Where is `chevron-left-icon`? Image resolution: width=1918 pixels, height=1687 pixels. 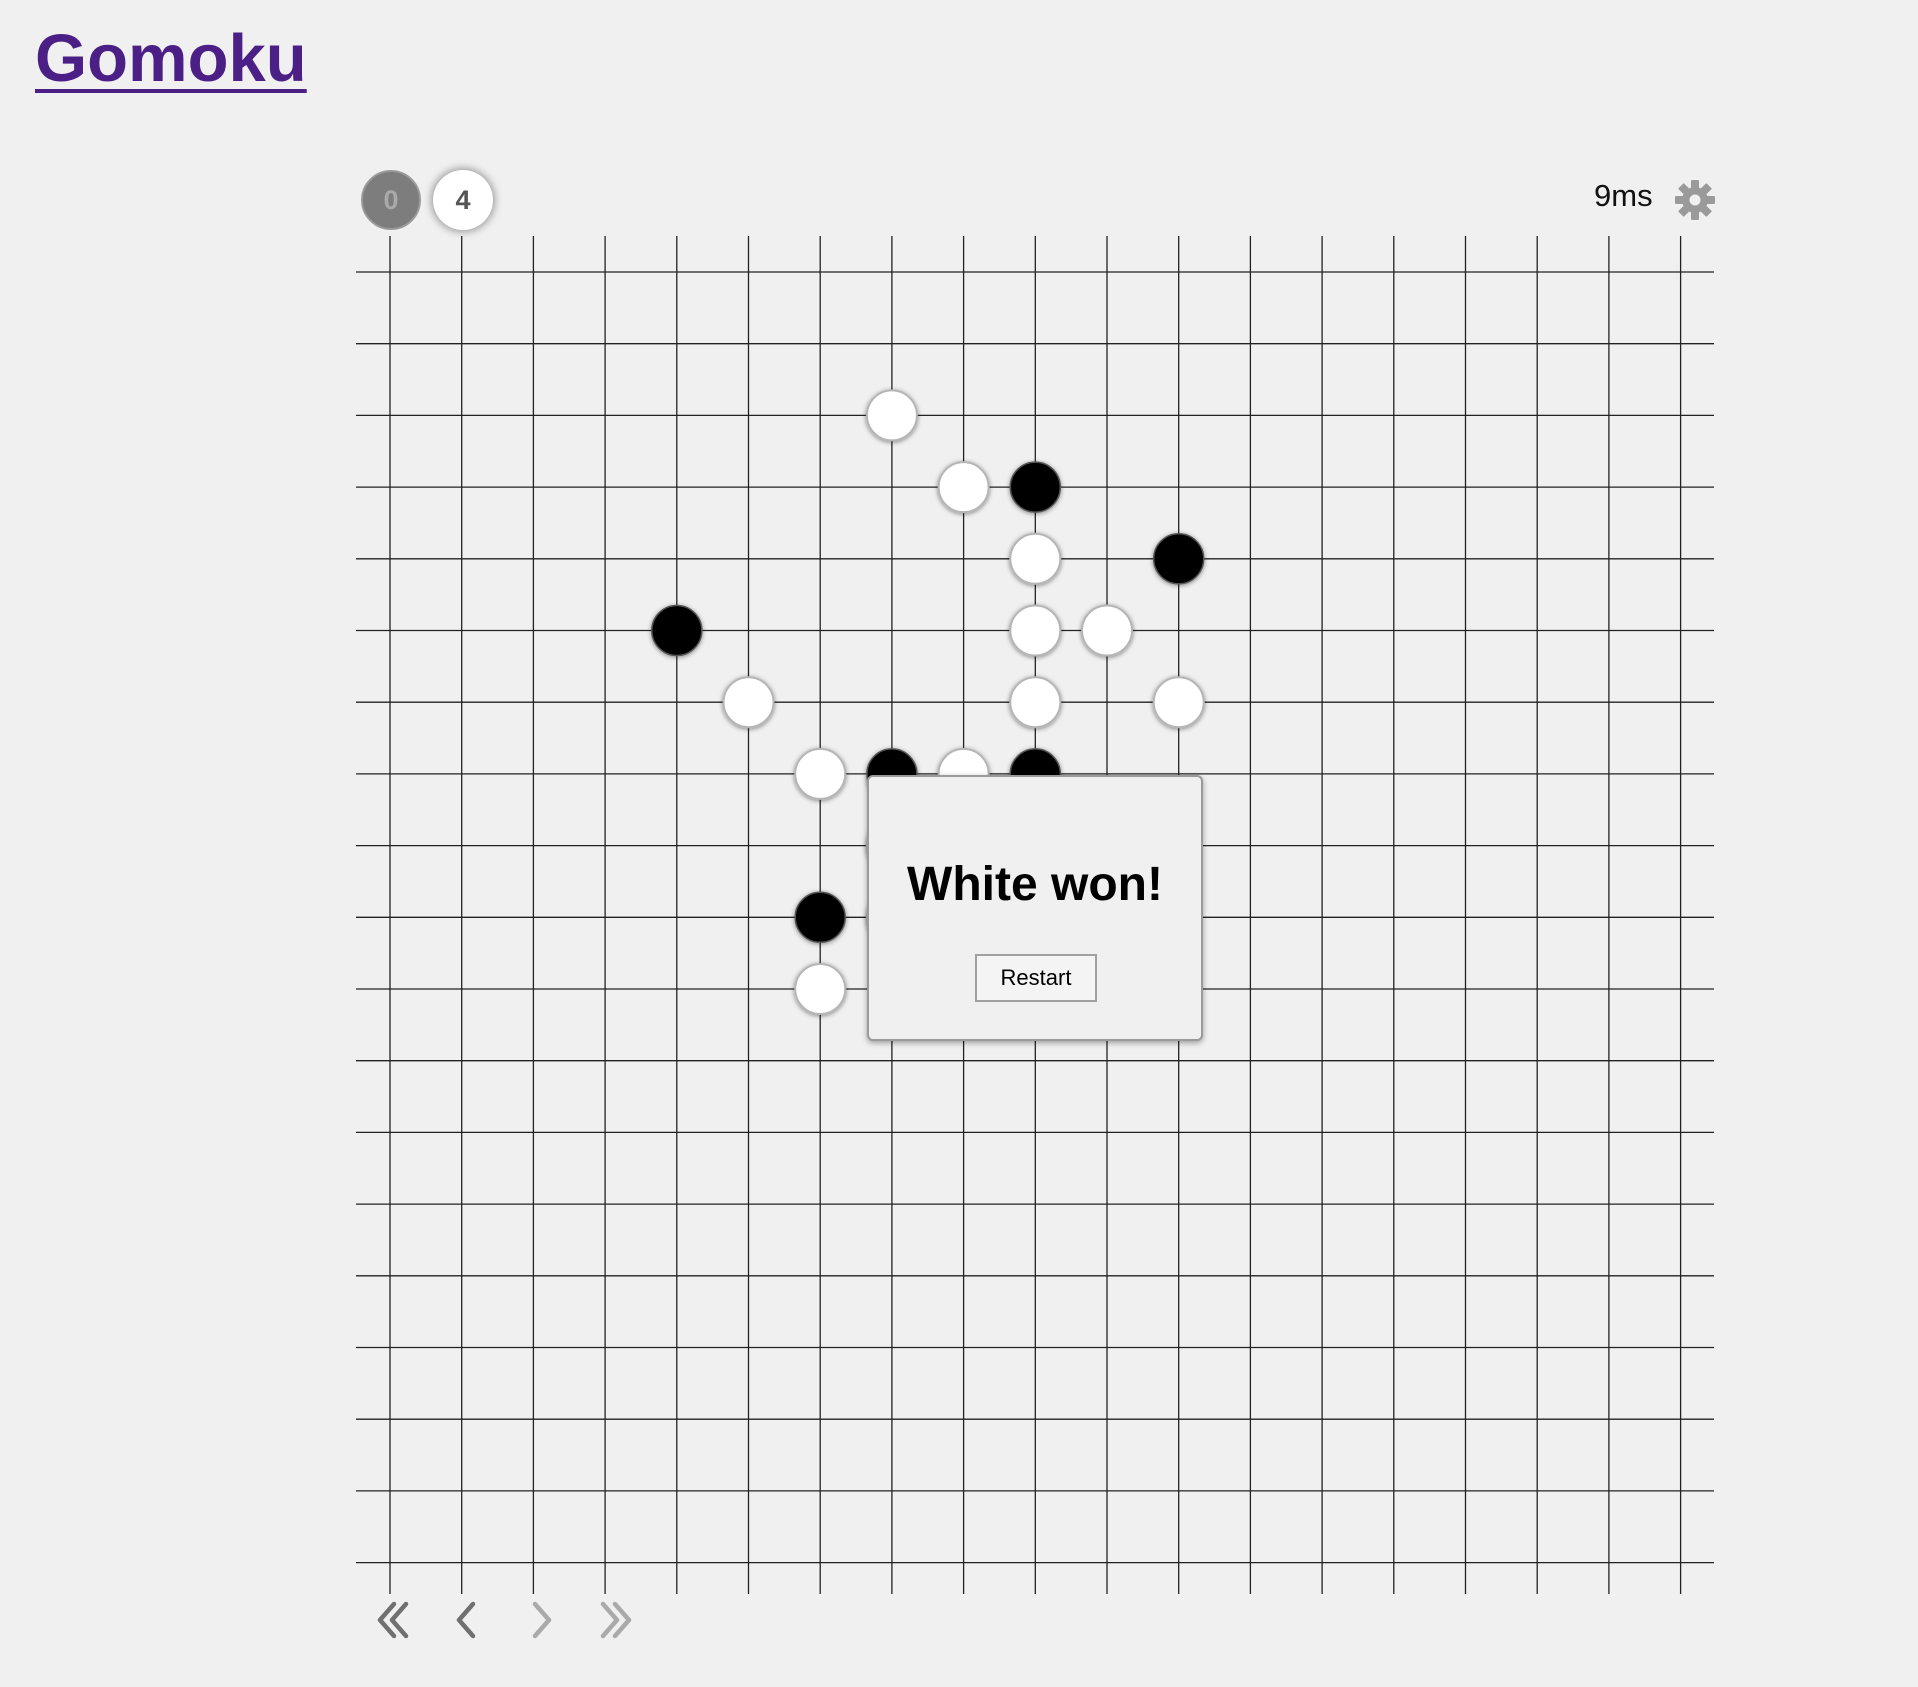 chevron-left-icon is located at coordinates (467, 1620).